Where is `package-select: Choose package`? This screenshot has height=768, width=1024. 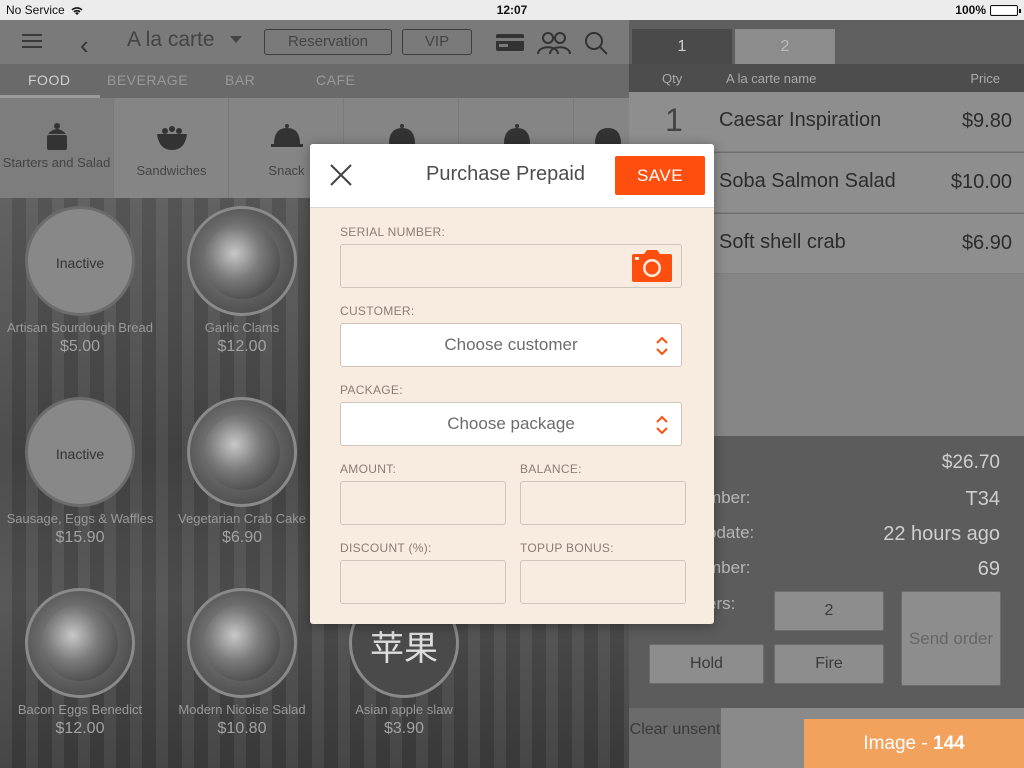 package-select: Choose package is located at coordinates (511, 424).